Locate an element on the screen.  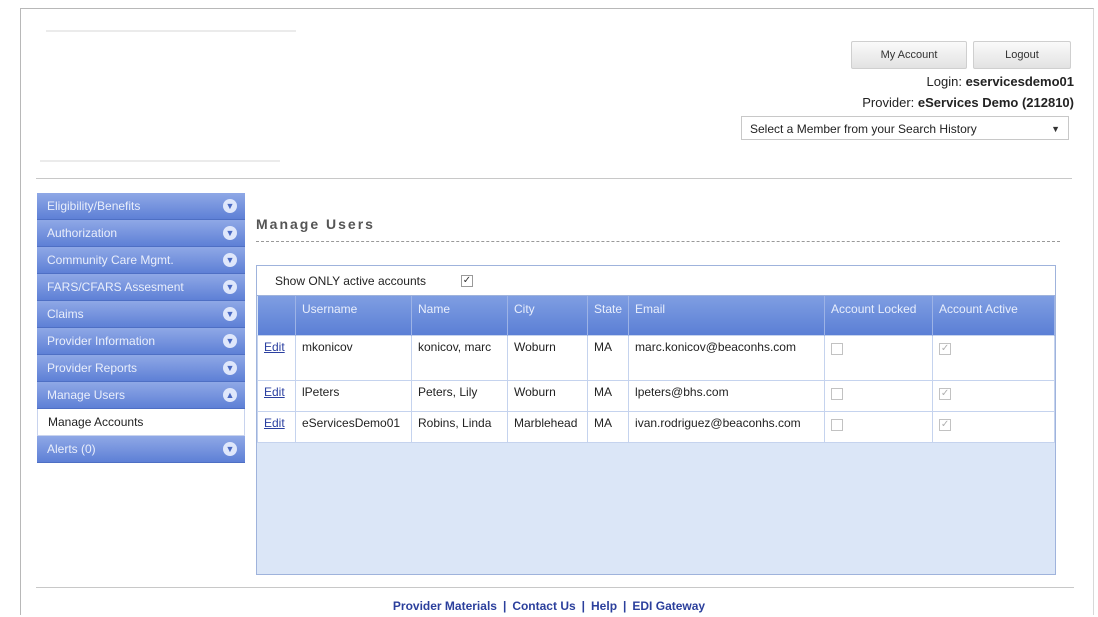
dropdown-arrow-icon: ▼ is located at coordinates (1055, 129).